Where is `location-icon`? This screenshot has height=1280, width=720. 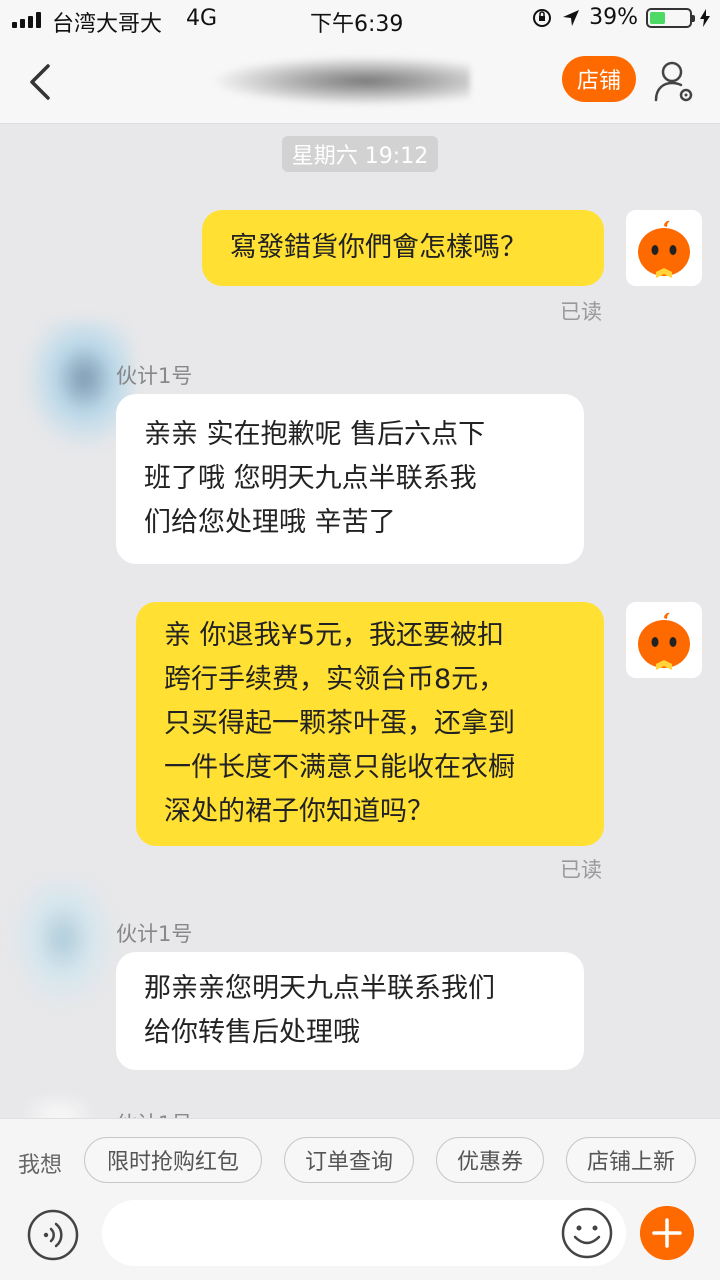 location-icon is located at coordinates (571, 17).